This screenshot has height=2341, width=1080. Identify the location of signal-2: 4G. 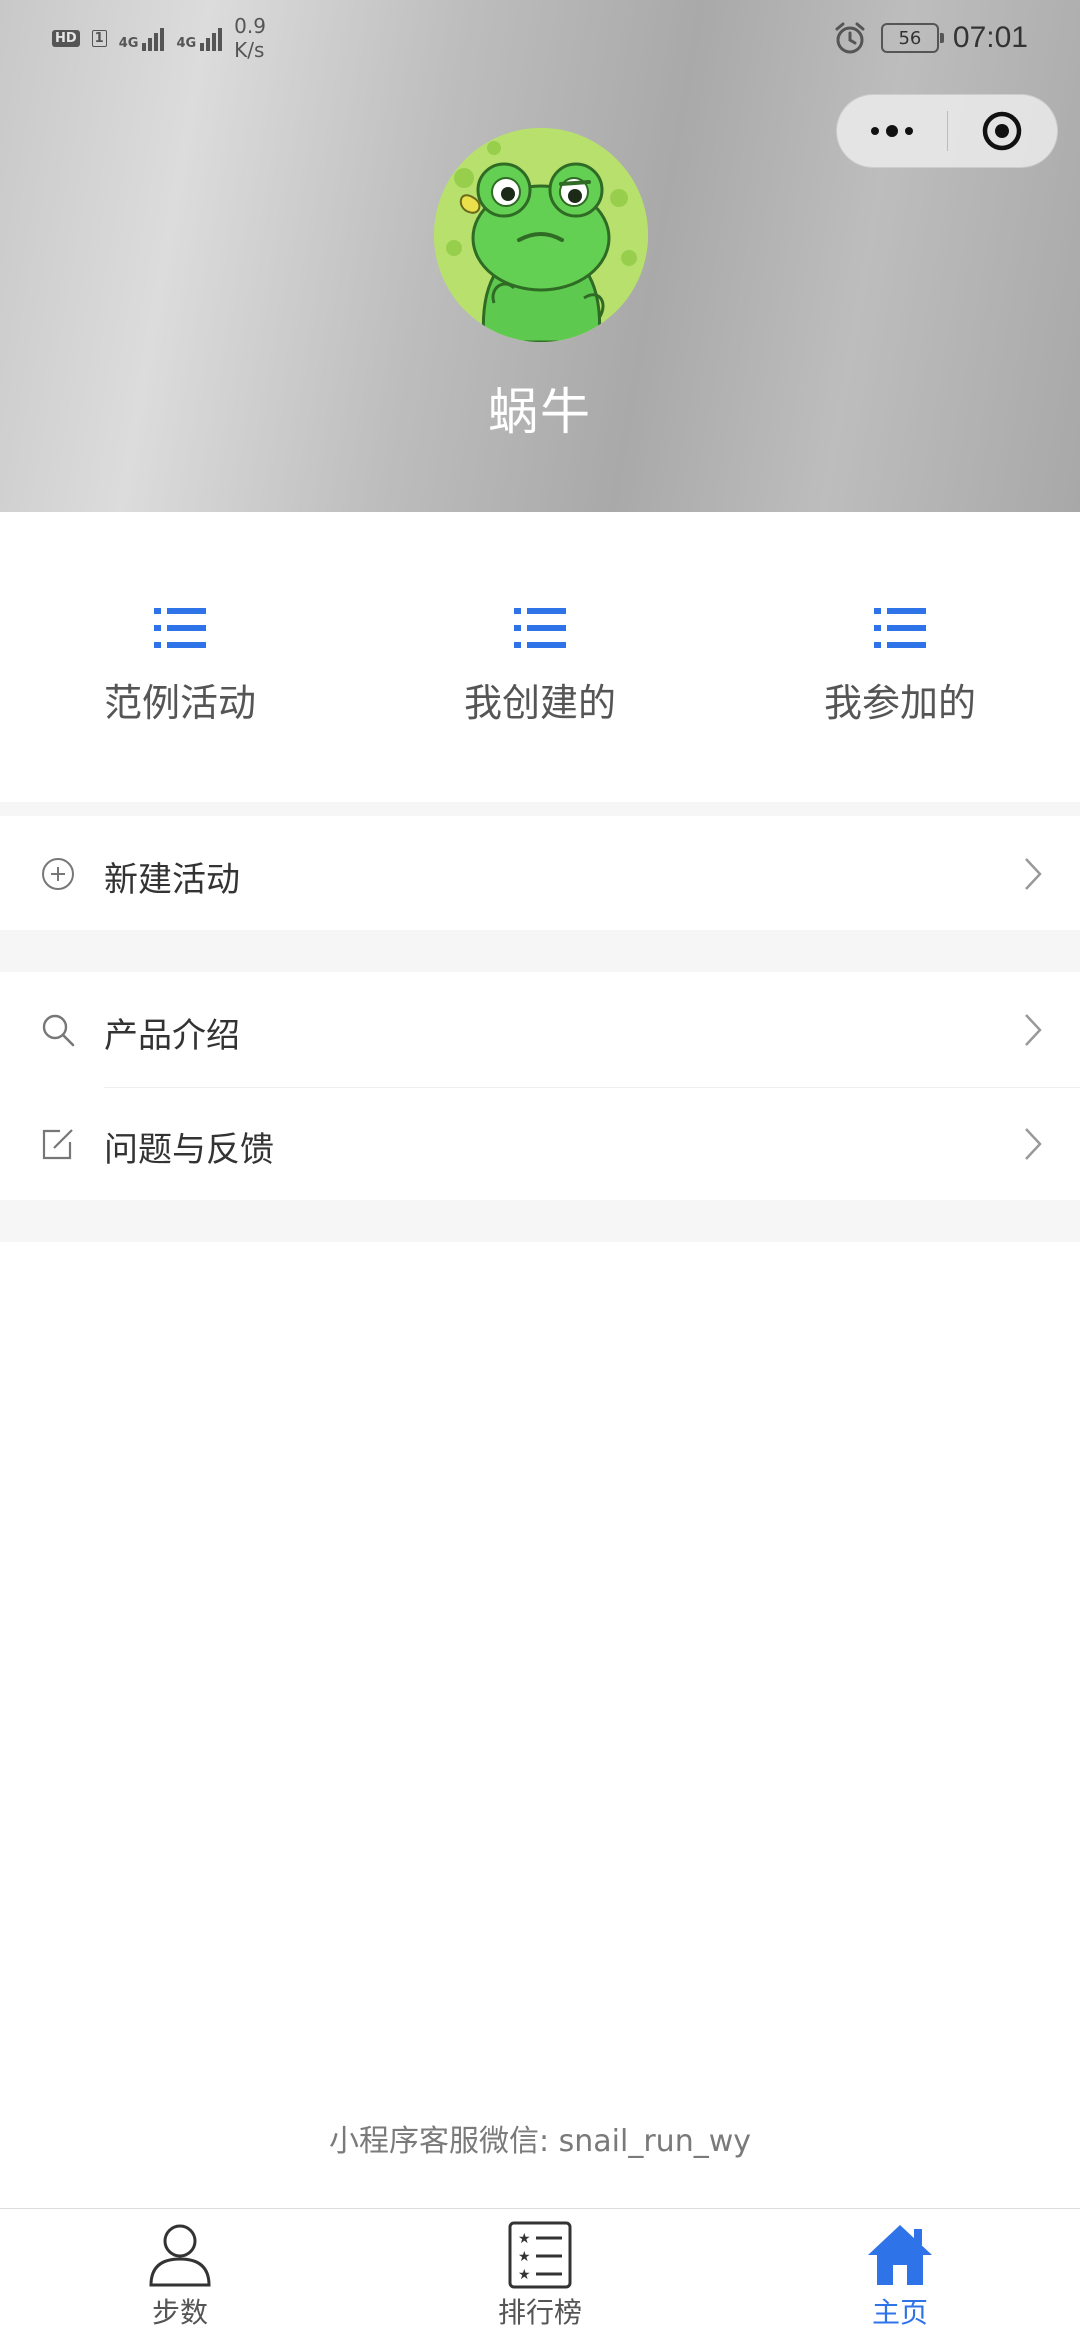
(199, 38).